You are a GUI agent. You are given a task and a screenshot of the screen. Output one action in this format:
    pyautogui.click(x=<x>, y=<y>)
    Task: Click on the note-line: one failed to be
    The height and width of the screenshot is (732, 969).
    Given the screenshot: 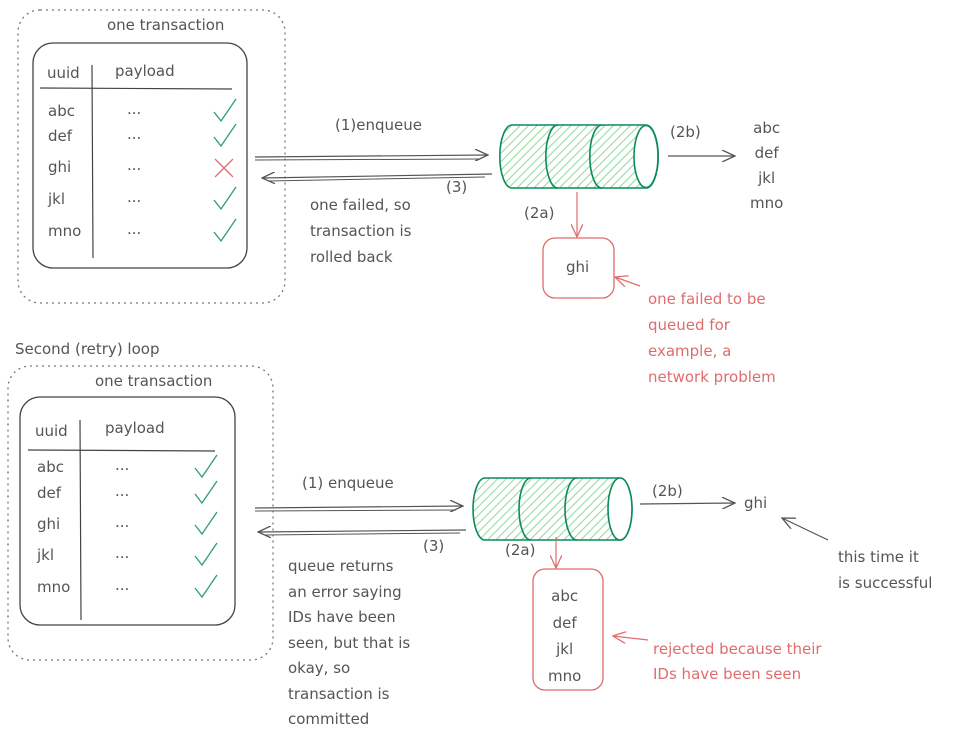 What is the action you would take?
    pyautogui.click(x=707, y=299)
    